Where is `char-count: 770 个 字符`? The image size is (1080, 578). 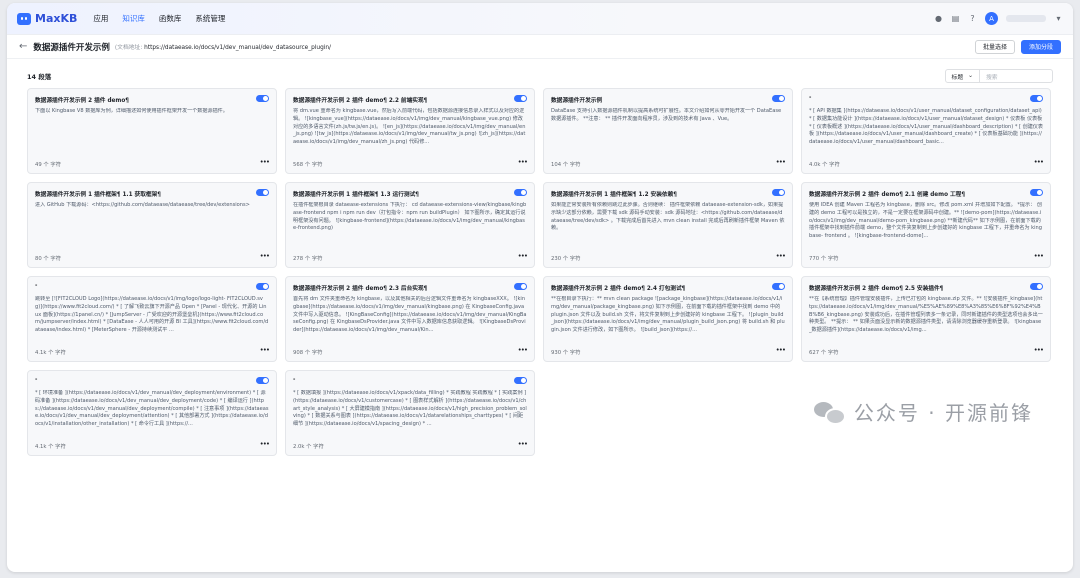 char-count: 770 个 字符 is located at coordinates (824, 259).